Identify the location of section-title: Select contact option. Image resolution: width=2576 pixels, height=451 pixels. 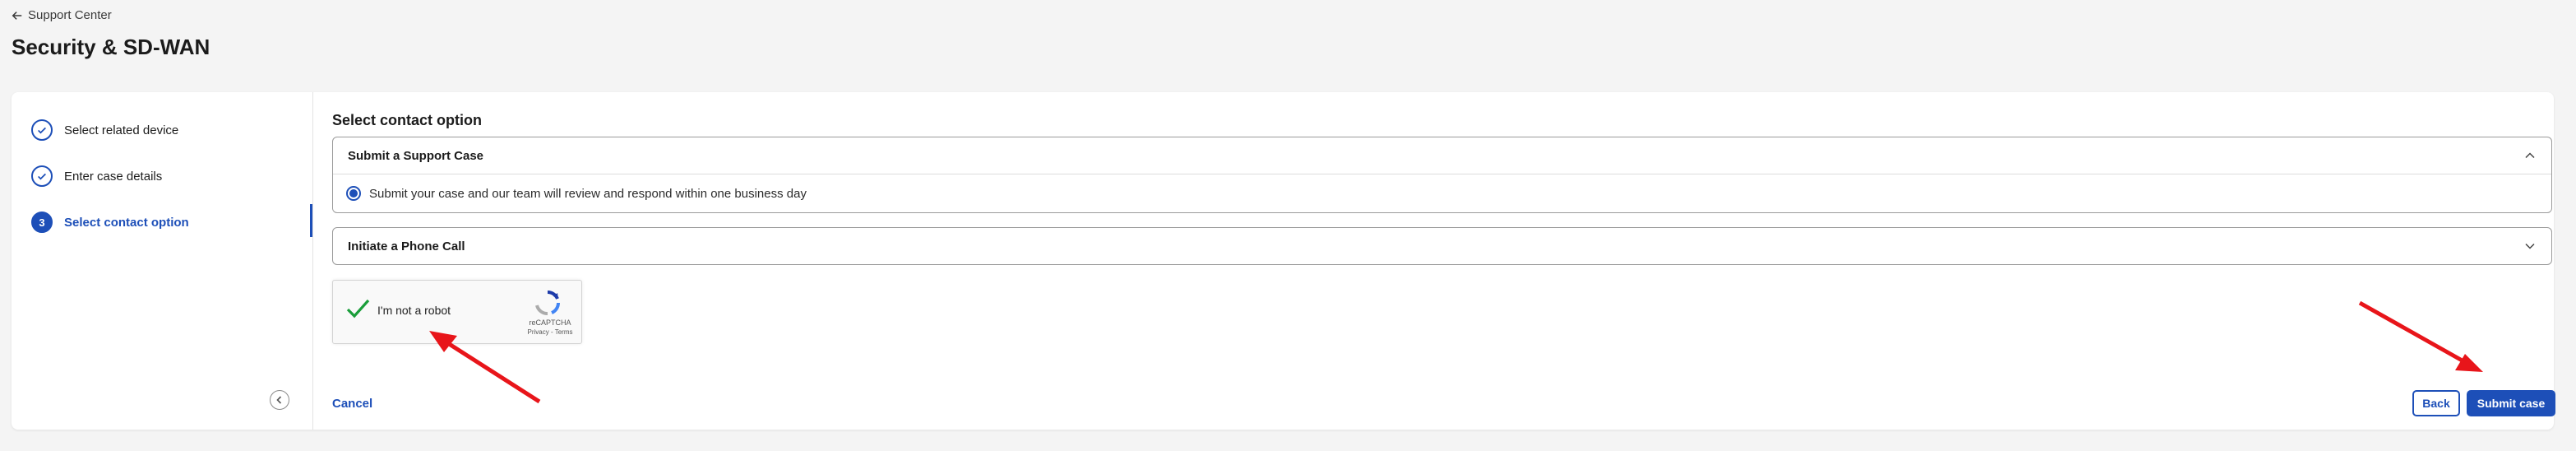
(407, 120).